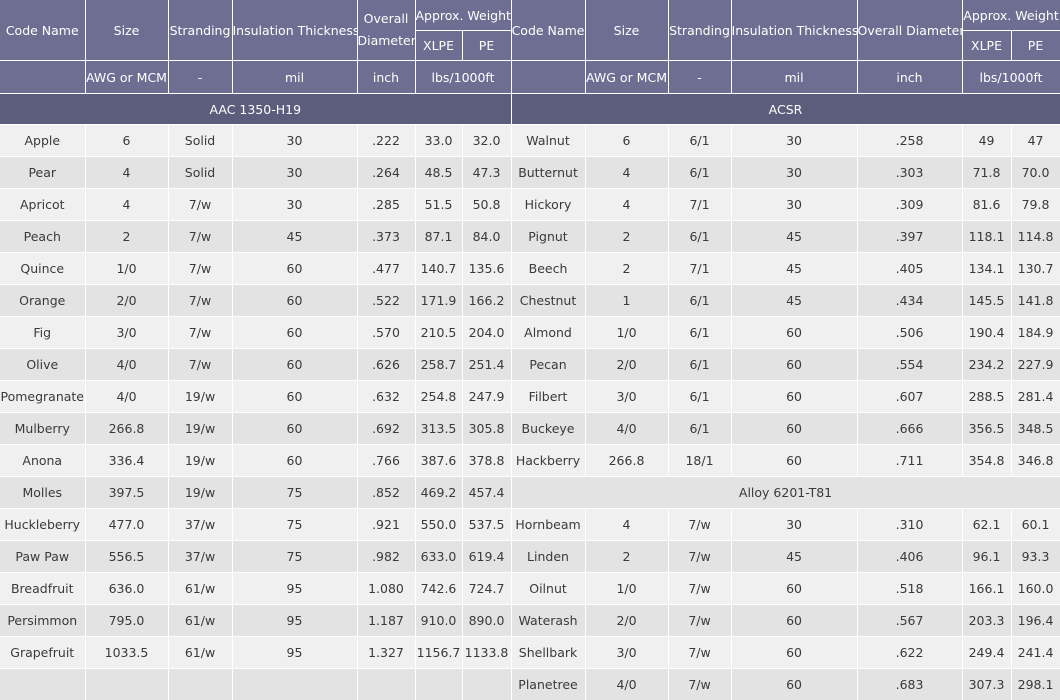  I want to click on unit-weight-right: lbs/1000ft, so click(1011, 77).